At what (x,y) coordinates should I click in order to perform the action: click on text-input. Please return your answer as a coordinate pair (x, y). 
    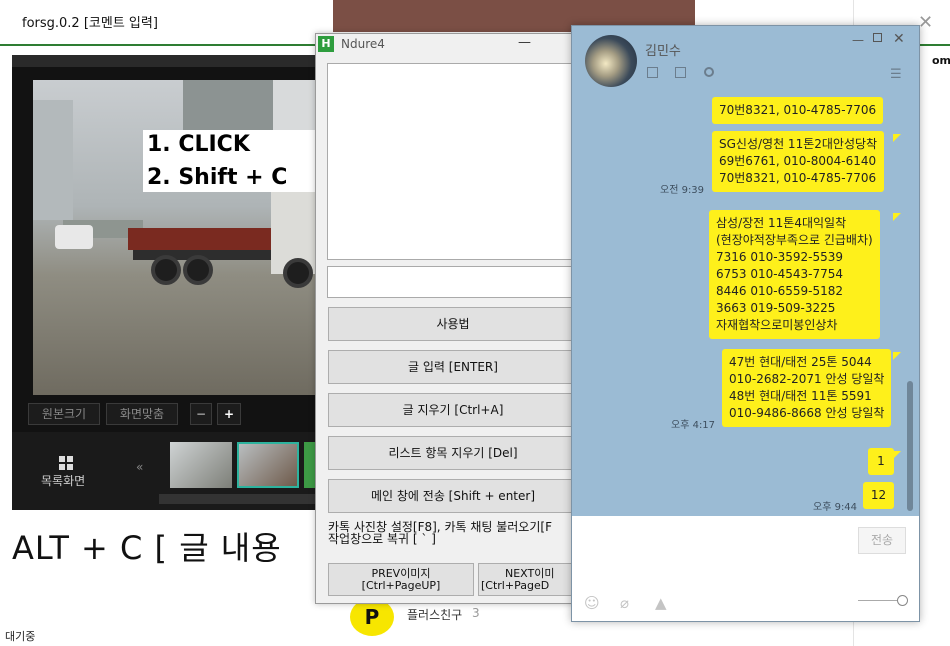
    Looking at the image, I should click on (452, 282).